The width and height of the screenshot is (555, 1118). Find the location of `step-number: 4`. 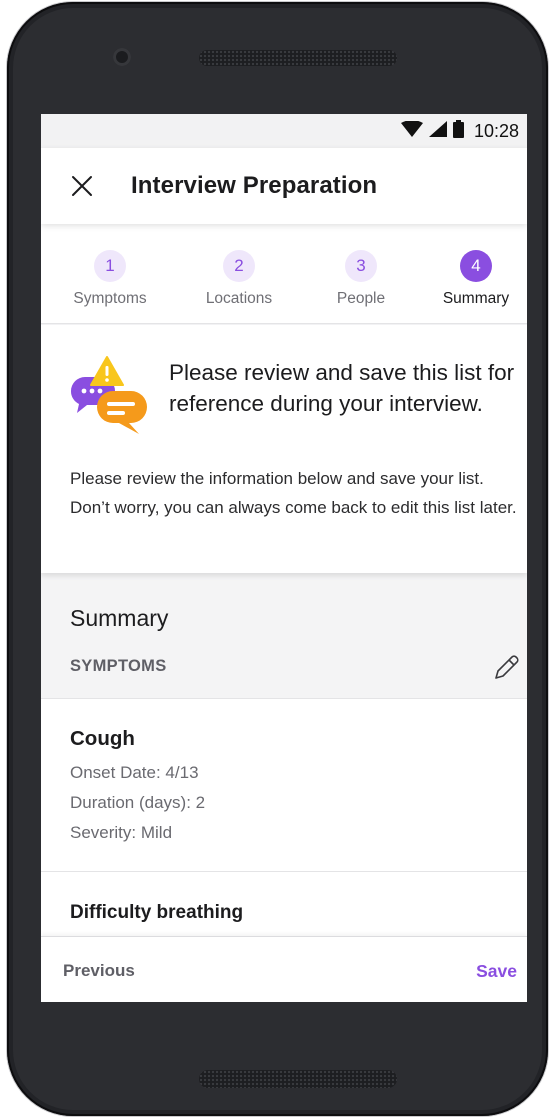

step-number: 4 is located at coordinates (476, 266).